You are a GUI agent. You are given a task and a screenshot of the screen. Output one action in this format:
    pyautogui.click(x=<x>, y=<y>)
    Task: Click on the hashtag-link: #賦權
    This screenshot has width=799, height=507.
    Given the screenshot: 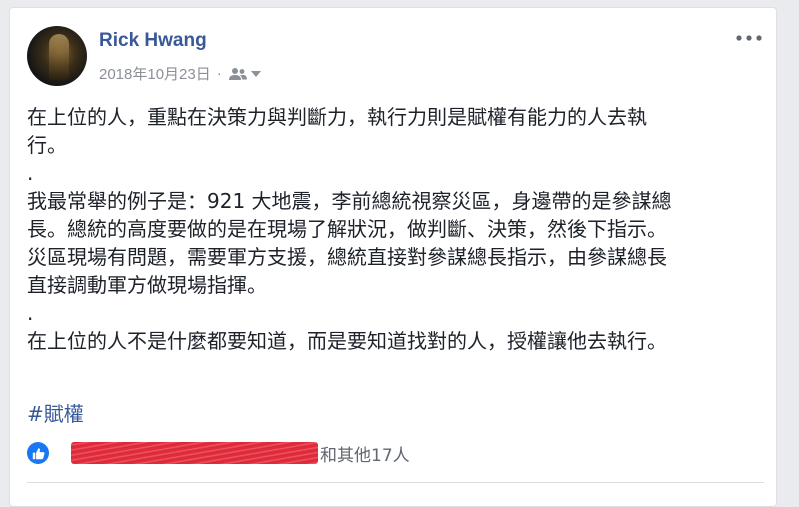 What is the action you would take?
    pyautogui.click(x=55, y=412)
    